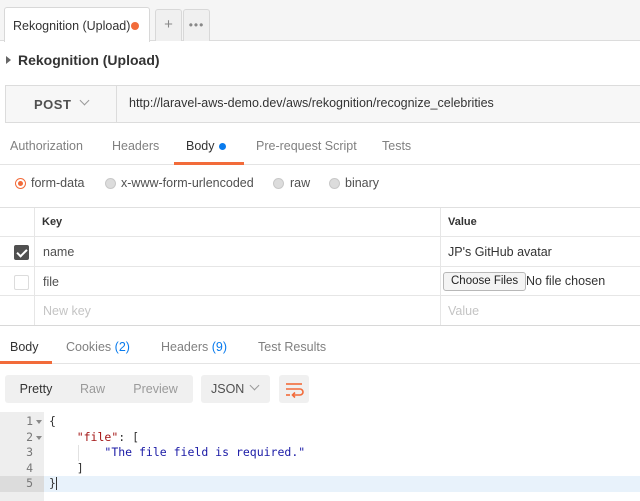  I want to click on line-number: 2, so click(29, 436).